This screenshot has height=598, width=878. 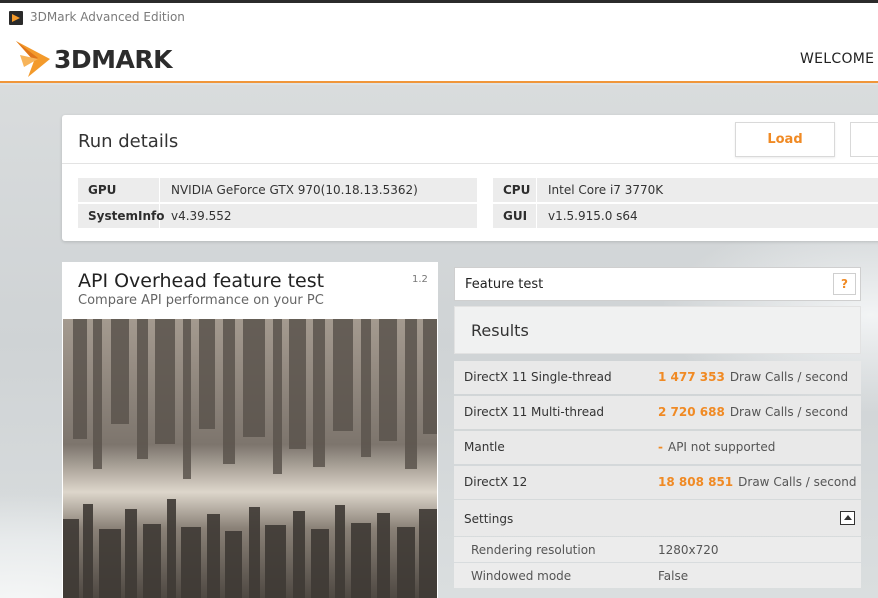 What do you see at coordinates (785, 139) in the screenshot?
I see `load-button: Load` at bounding box center [785, 139].